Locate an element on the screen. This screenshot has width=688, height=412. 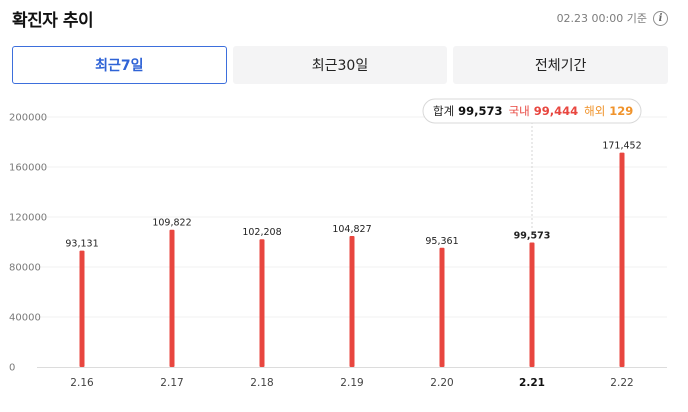
bar-value-label: 109,822 is located at coordinates (171, 223).